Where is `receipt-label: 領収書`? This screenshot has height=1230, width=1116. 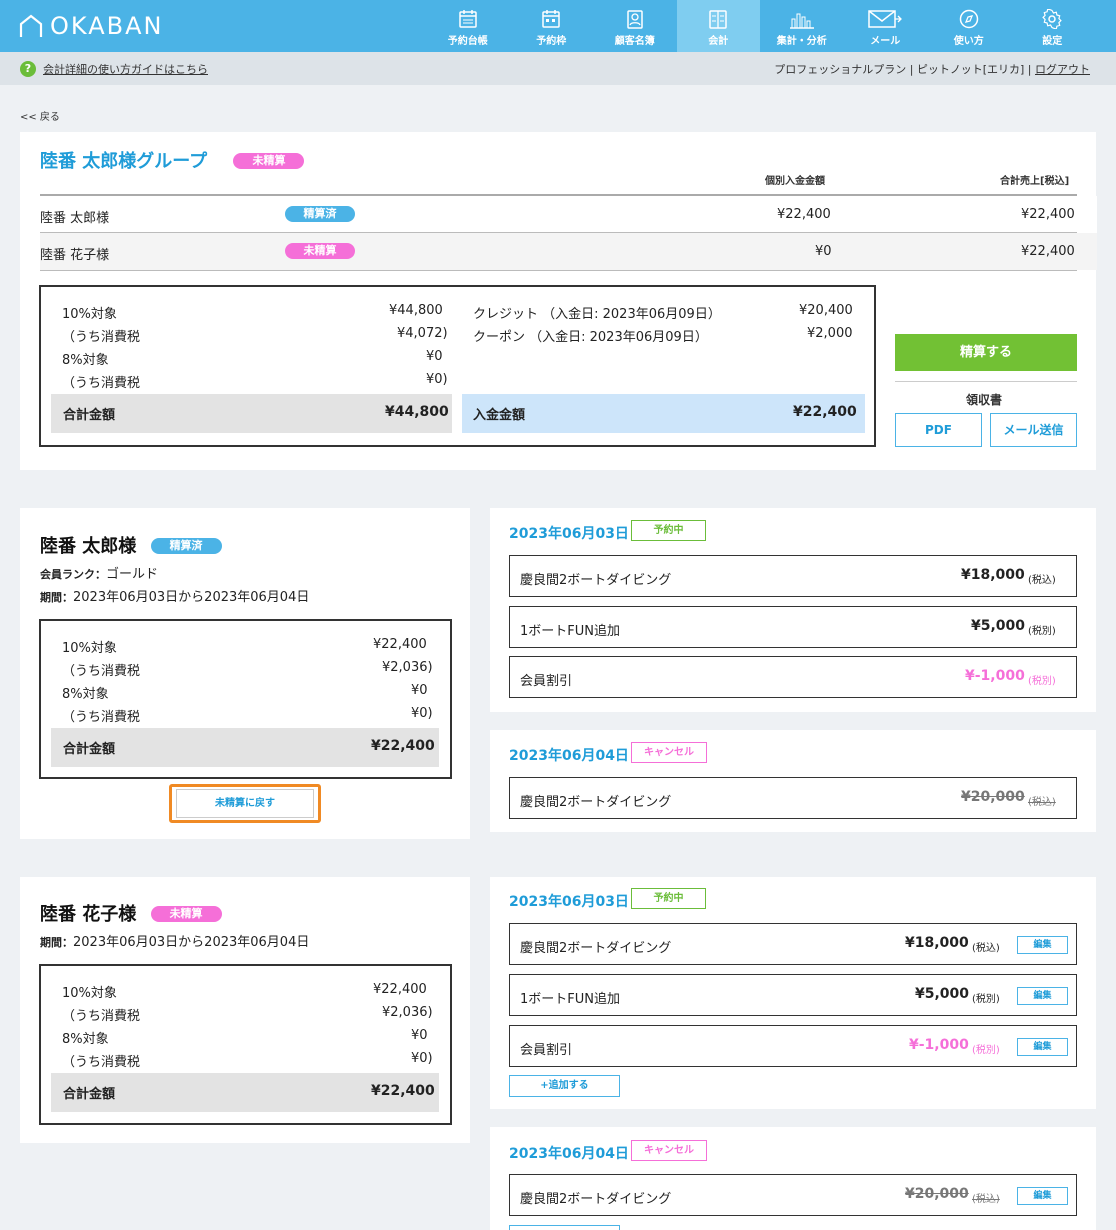 receipt-label: 領収書 is located at coordinates (984, 400).